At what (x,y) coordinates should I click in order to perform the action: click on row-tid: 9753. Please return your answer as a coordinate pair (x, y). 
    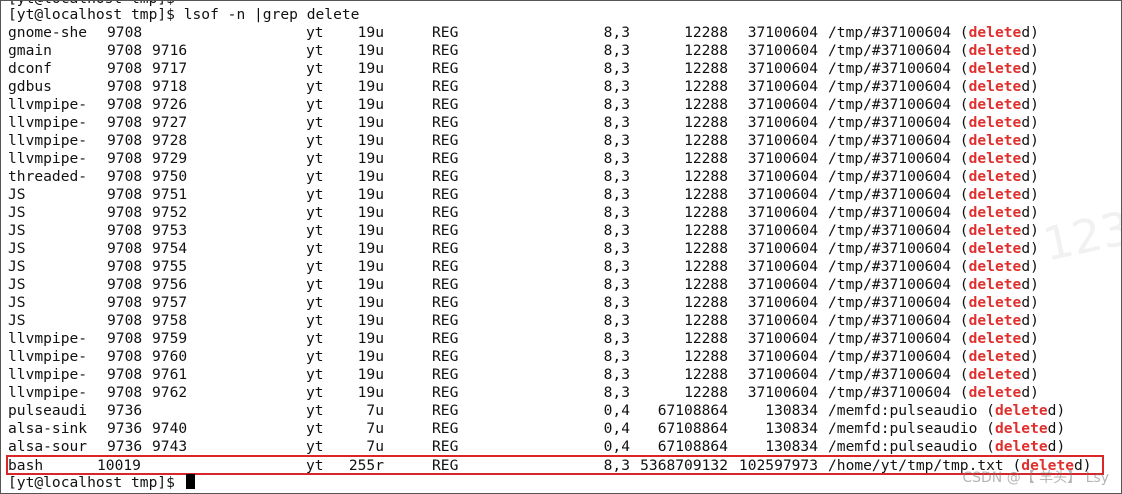
    Looking at the image, I should click on (170, 230).